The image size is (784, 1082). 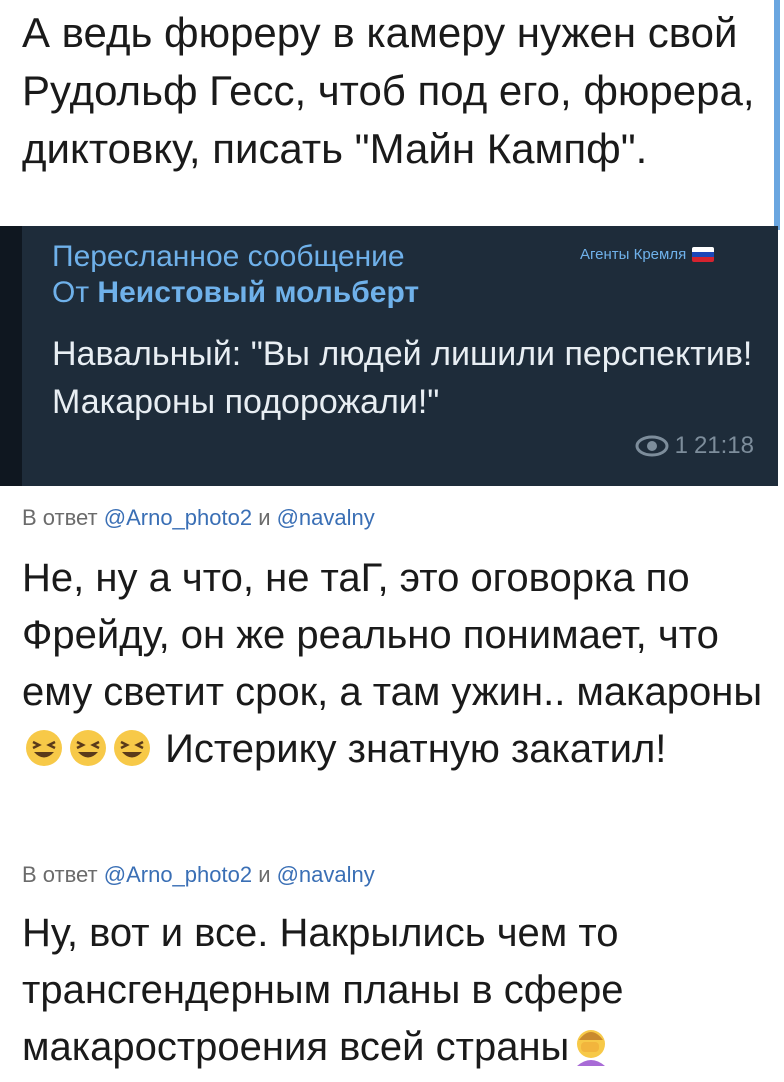 I want to click on facepalm-emoji-icon, so click(x=591, y=1053).